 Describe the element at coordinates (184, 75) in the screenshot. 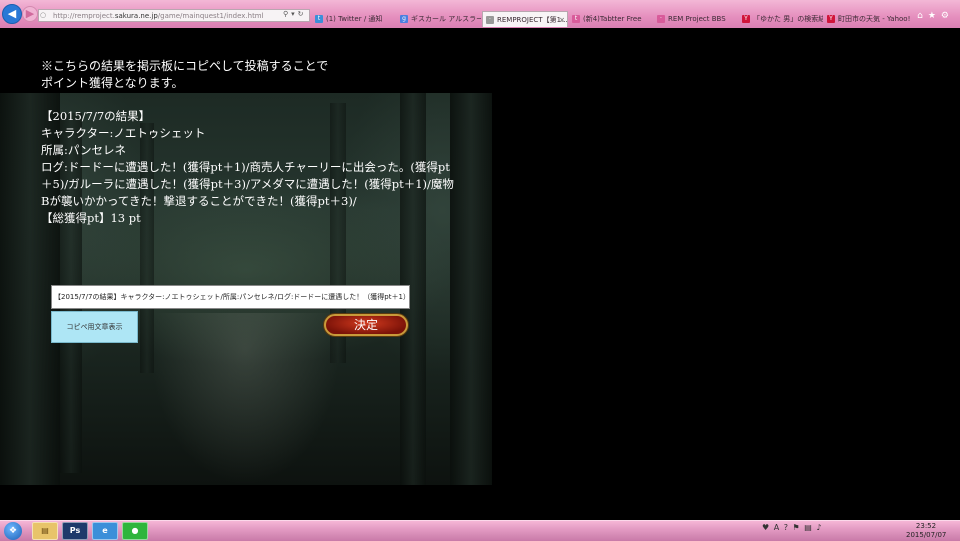

I see `notice-text: ※こちらの結果を掲示板にコピペして投稿することで ポイント獲得となります。` at that location.